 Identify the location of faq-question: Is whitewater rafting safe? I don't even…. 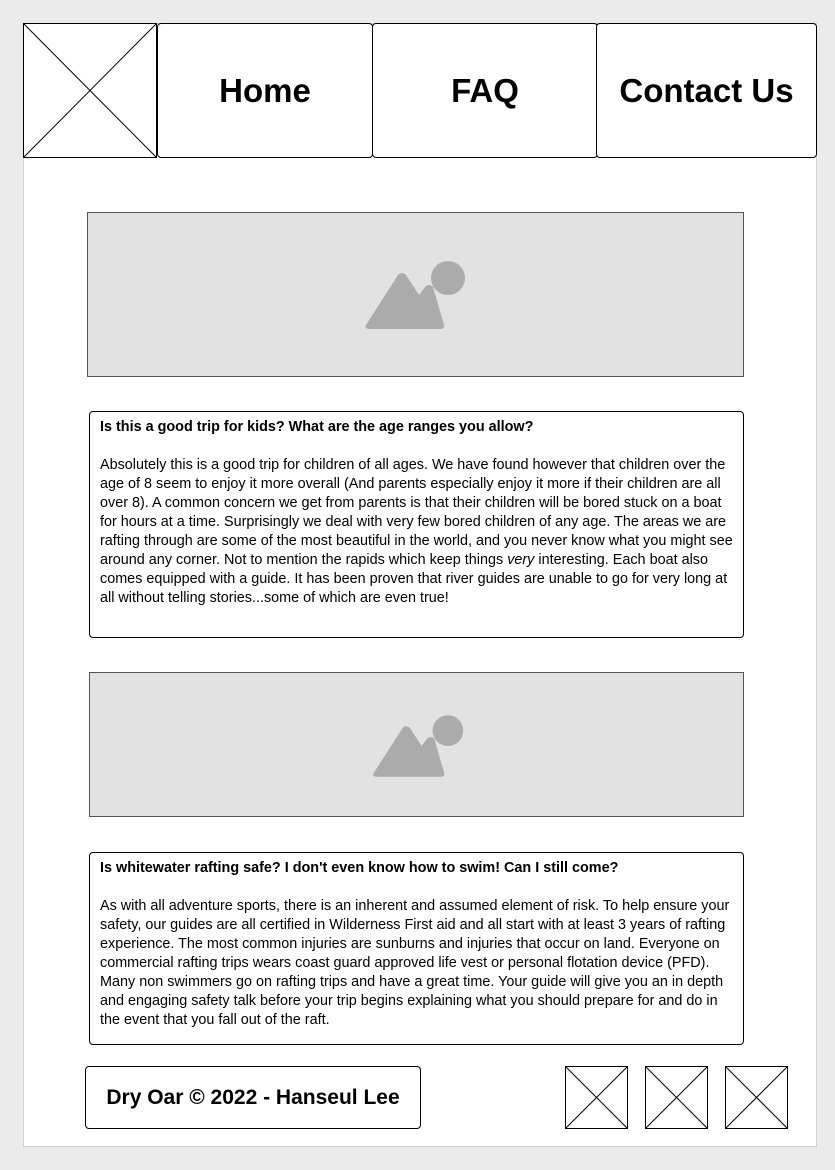
(359, 868).